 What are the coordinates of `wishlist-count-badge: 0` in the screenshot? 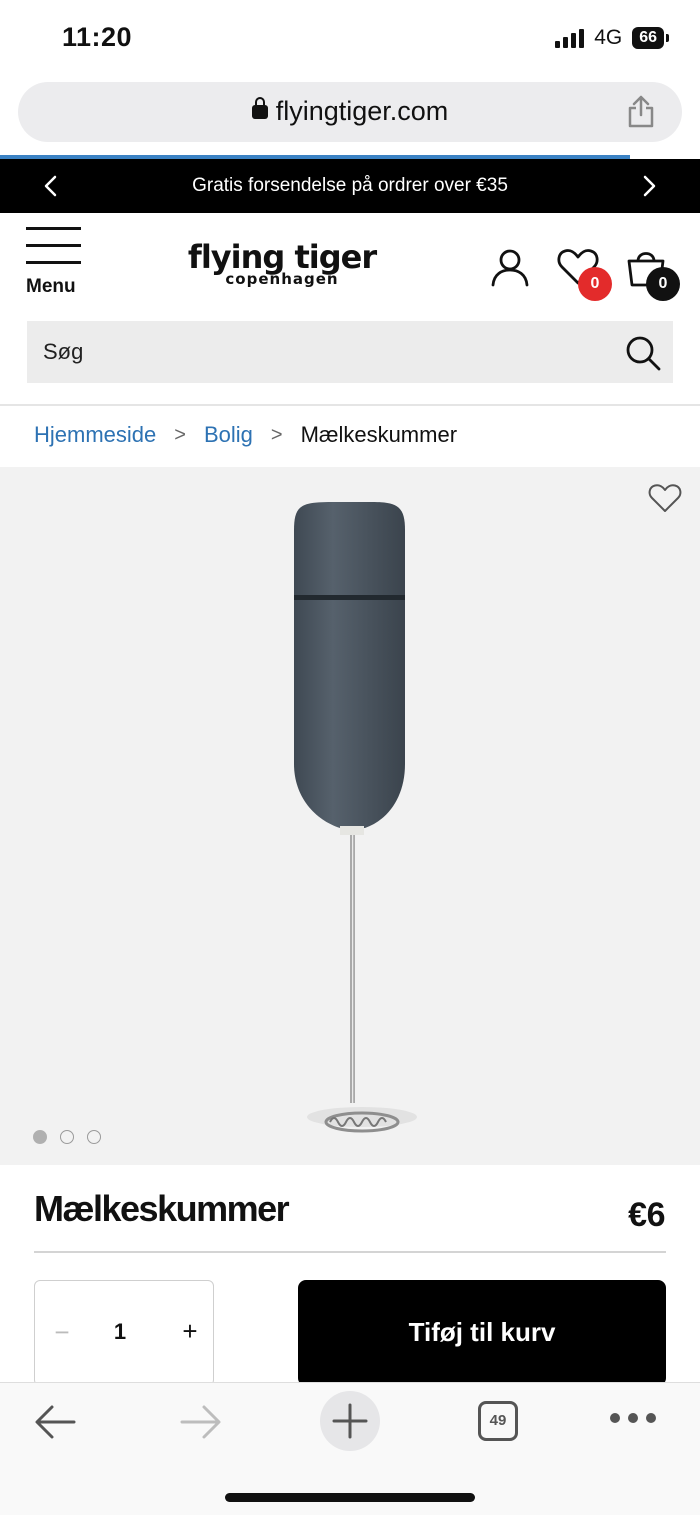 It's located at (595, 284).